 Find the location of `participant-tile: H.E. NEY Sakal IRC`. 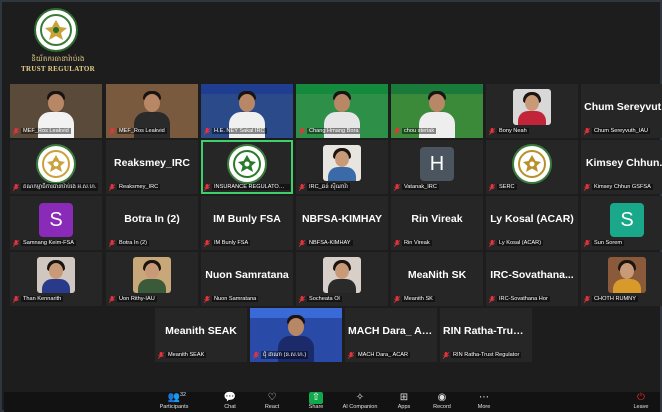

participant-tile: H.E. NEY Sakal IRC is located at coordinates (247, 111).